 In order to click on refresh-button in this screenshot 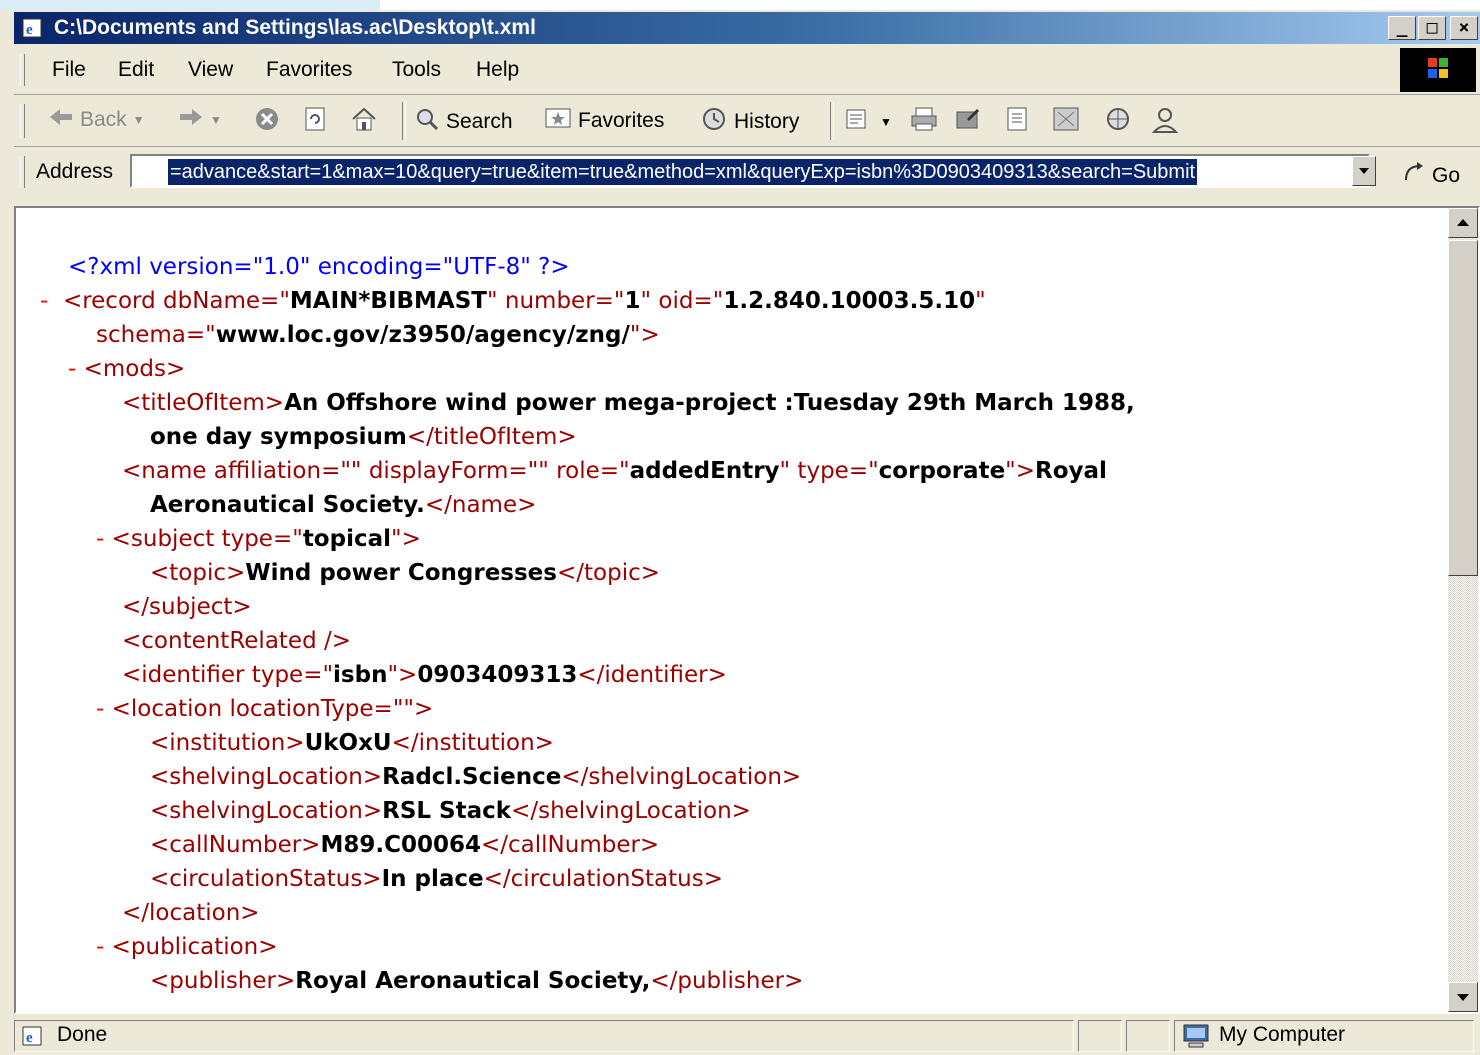, I will do `click(315, 122)`.